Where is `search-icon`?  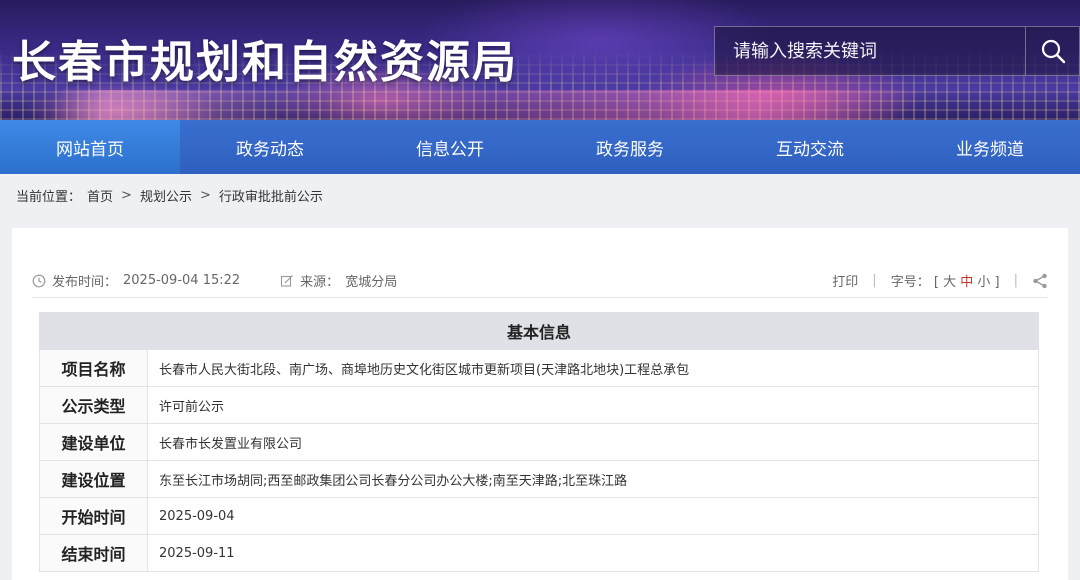 search-icon is located at coordinates (1053, 51).